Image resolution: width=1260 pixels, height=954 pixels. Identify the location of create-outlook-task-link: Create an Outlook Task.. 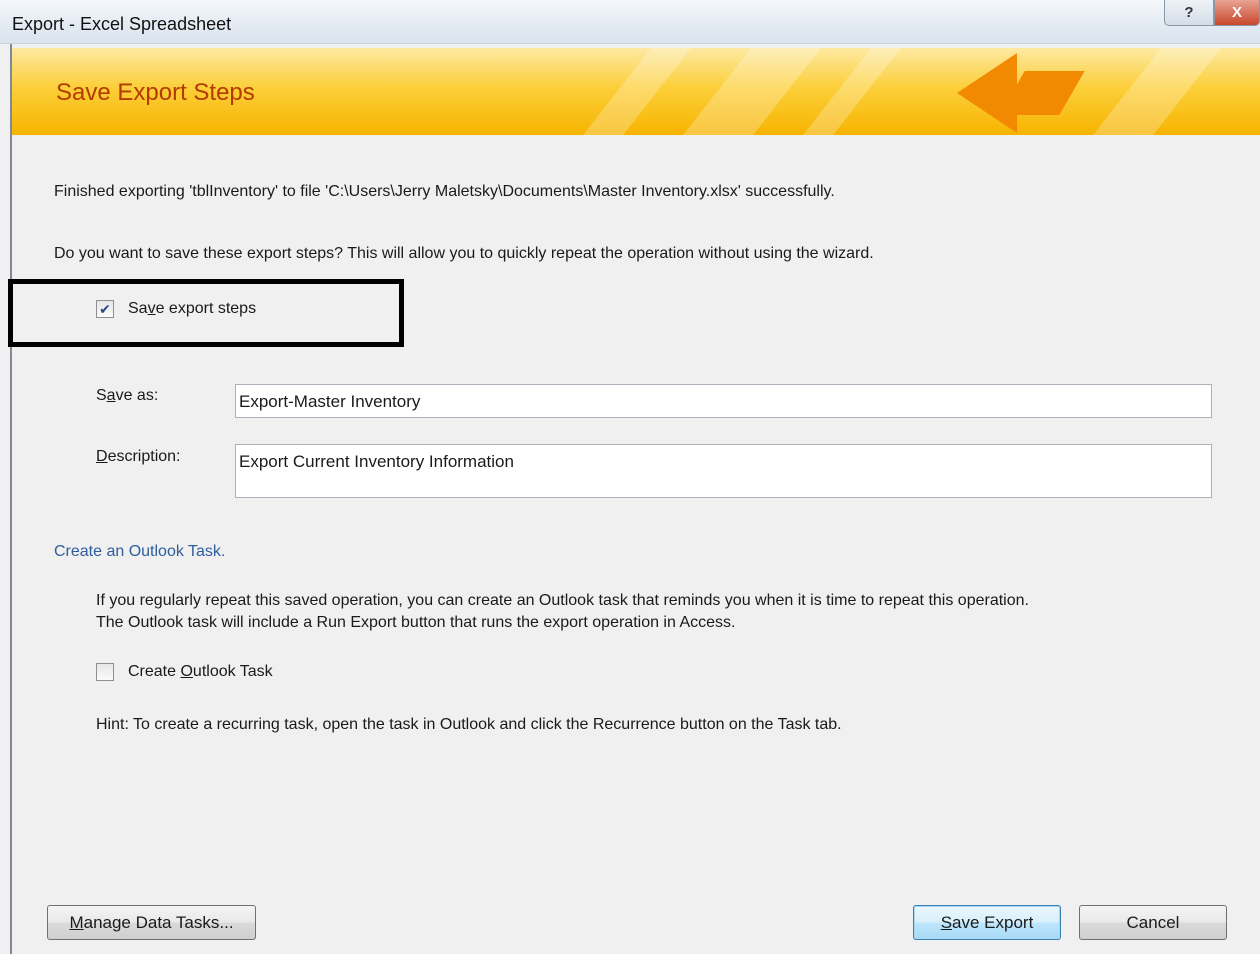
(139, 552).